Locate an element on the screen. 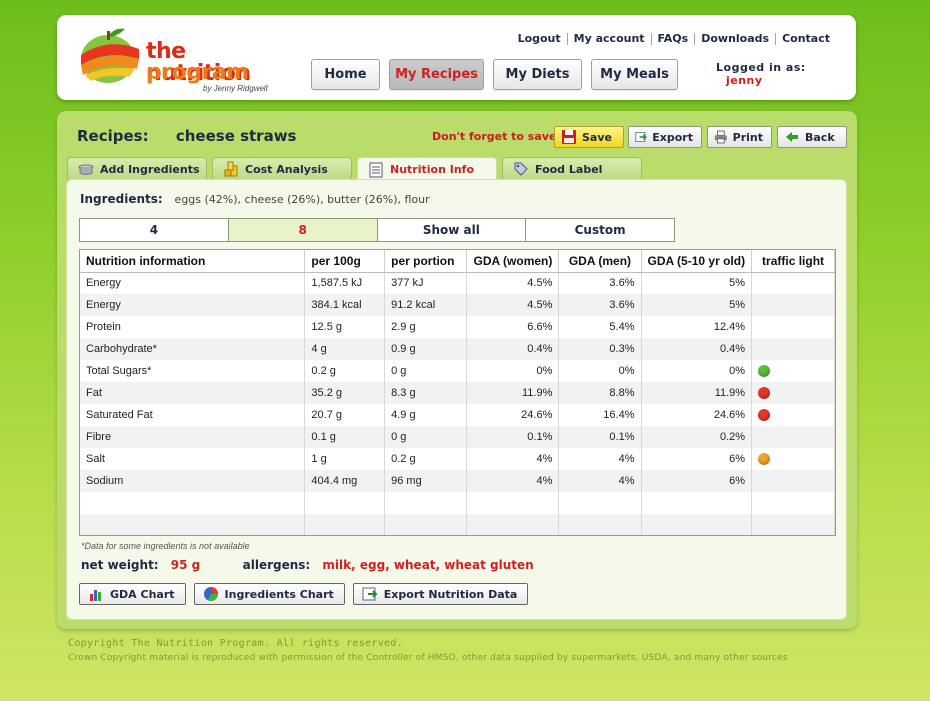 This screenshot has height=701, width=930. nutrient-name-cell: Fibre is located at coordinates (193, 437).